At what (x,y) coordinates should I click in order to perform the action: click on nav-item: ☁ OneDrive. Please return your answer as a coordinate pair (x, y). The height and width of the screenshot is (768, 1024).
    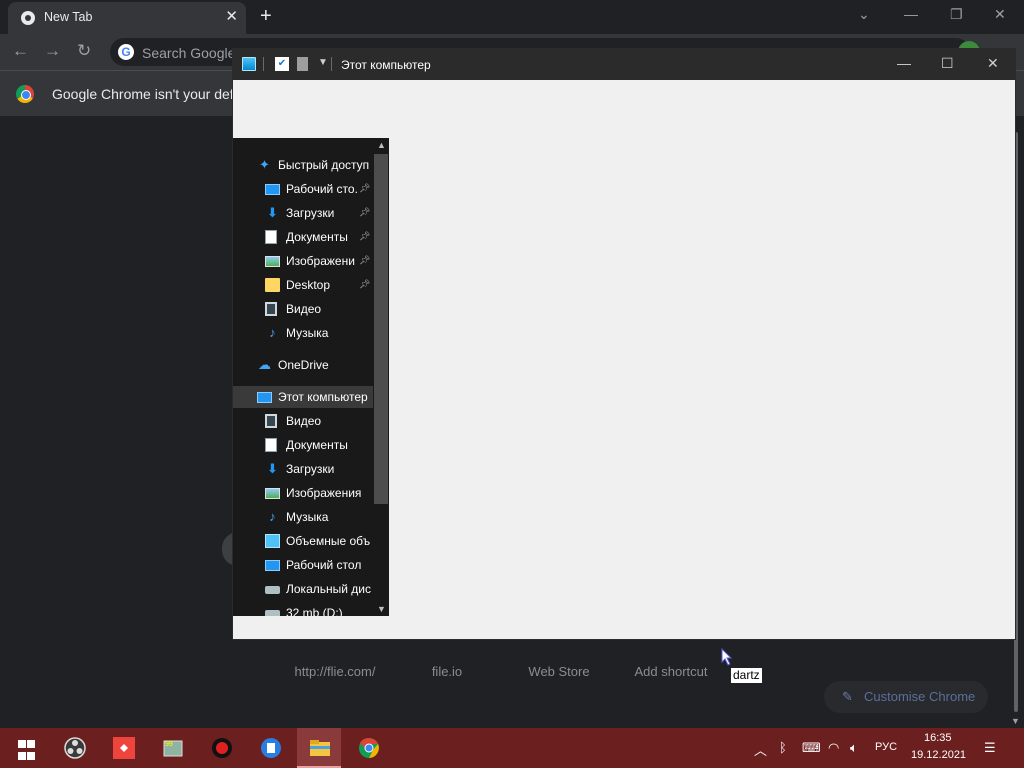
    Looking at the image, I should click on (303, 365).